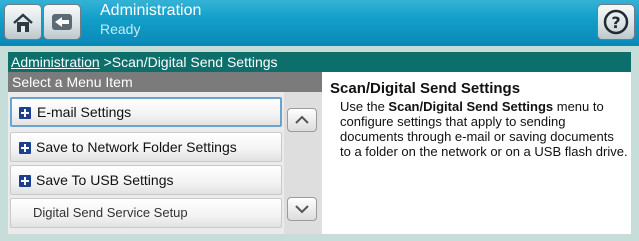 The height and width of the screenshot is (241, 639). What do you see at coordinates (55, 62) in the screenshot?
I see `breadcrumb-link-administration: Administration` at bounding box center [55, 62].